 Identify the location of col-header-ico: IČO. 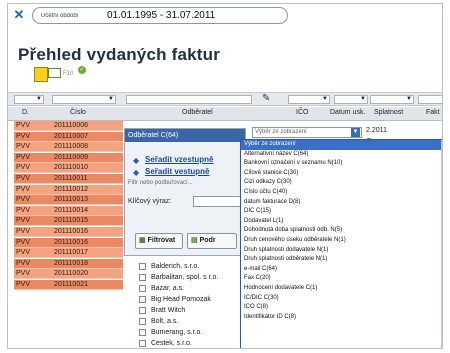
(302, 112).